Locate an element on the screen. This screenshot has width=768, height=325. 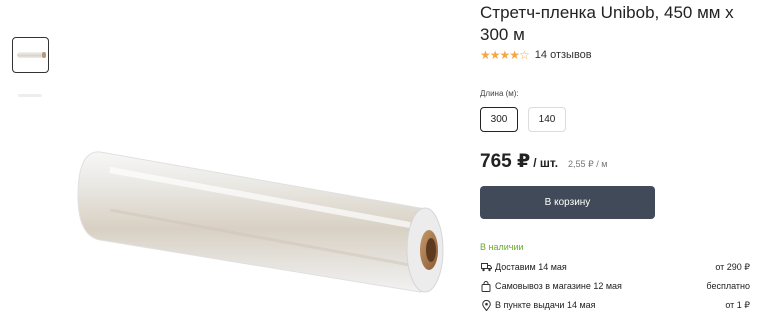
price-block: 765 ₽ / шт. 2,55 ₽ / м is located at coordinates (543, 161).